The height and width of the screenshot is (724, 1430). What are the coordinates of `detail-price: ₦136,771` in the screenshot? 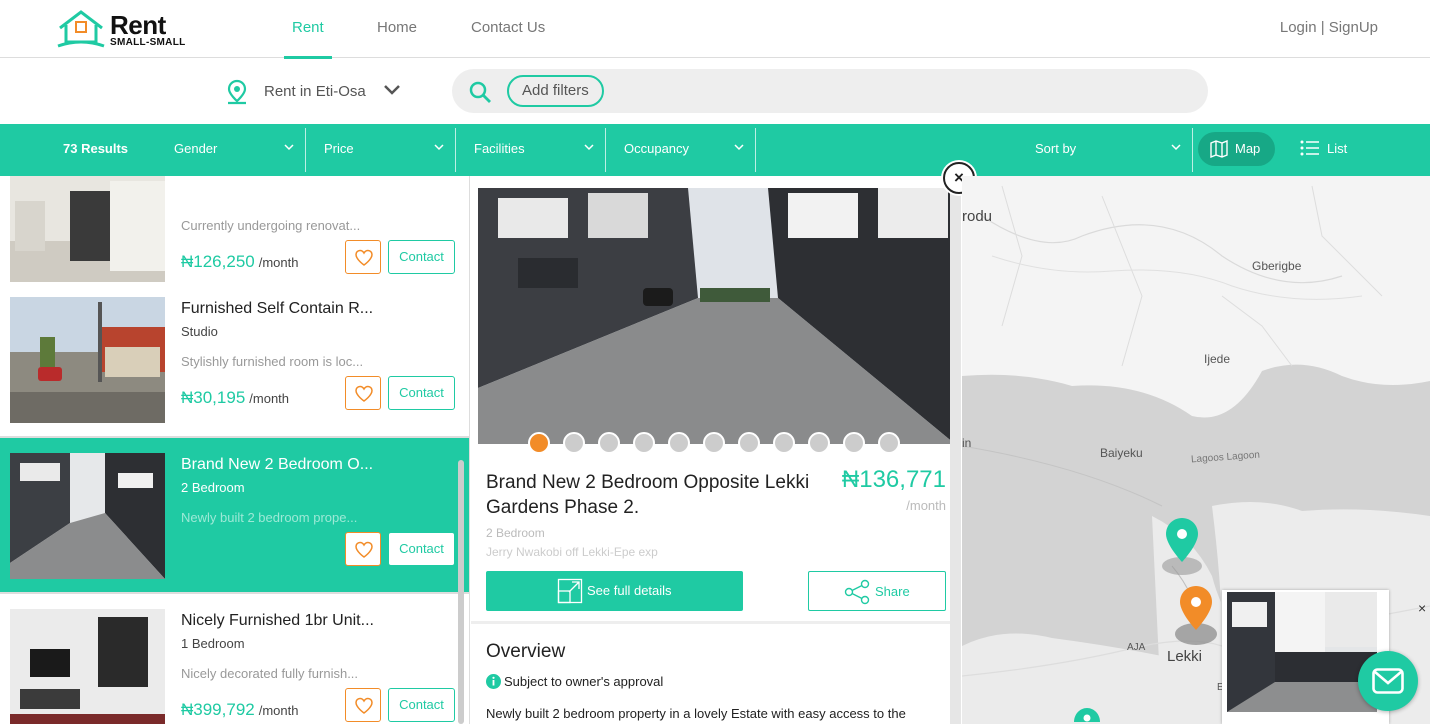 It's located at (893, 479).